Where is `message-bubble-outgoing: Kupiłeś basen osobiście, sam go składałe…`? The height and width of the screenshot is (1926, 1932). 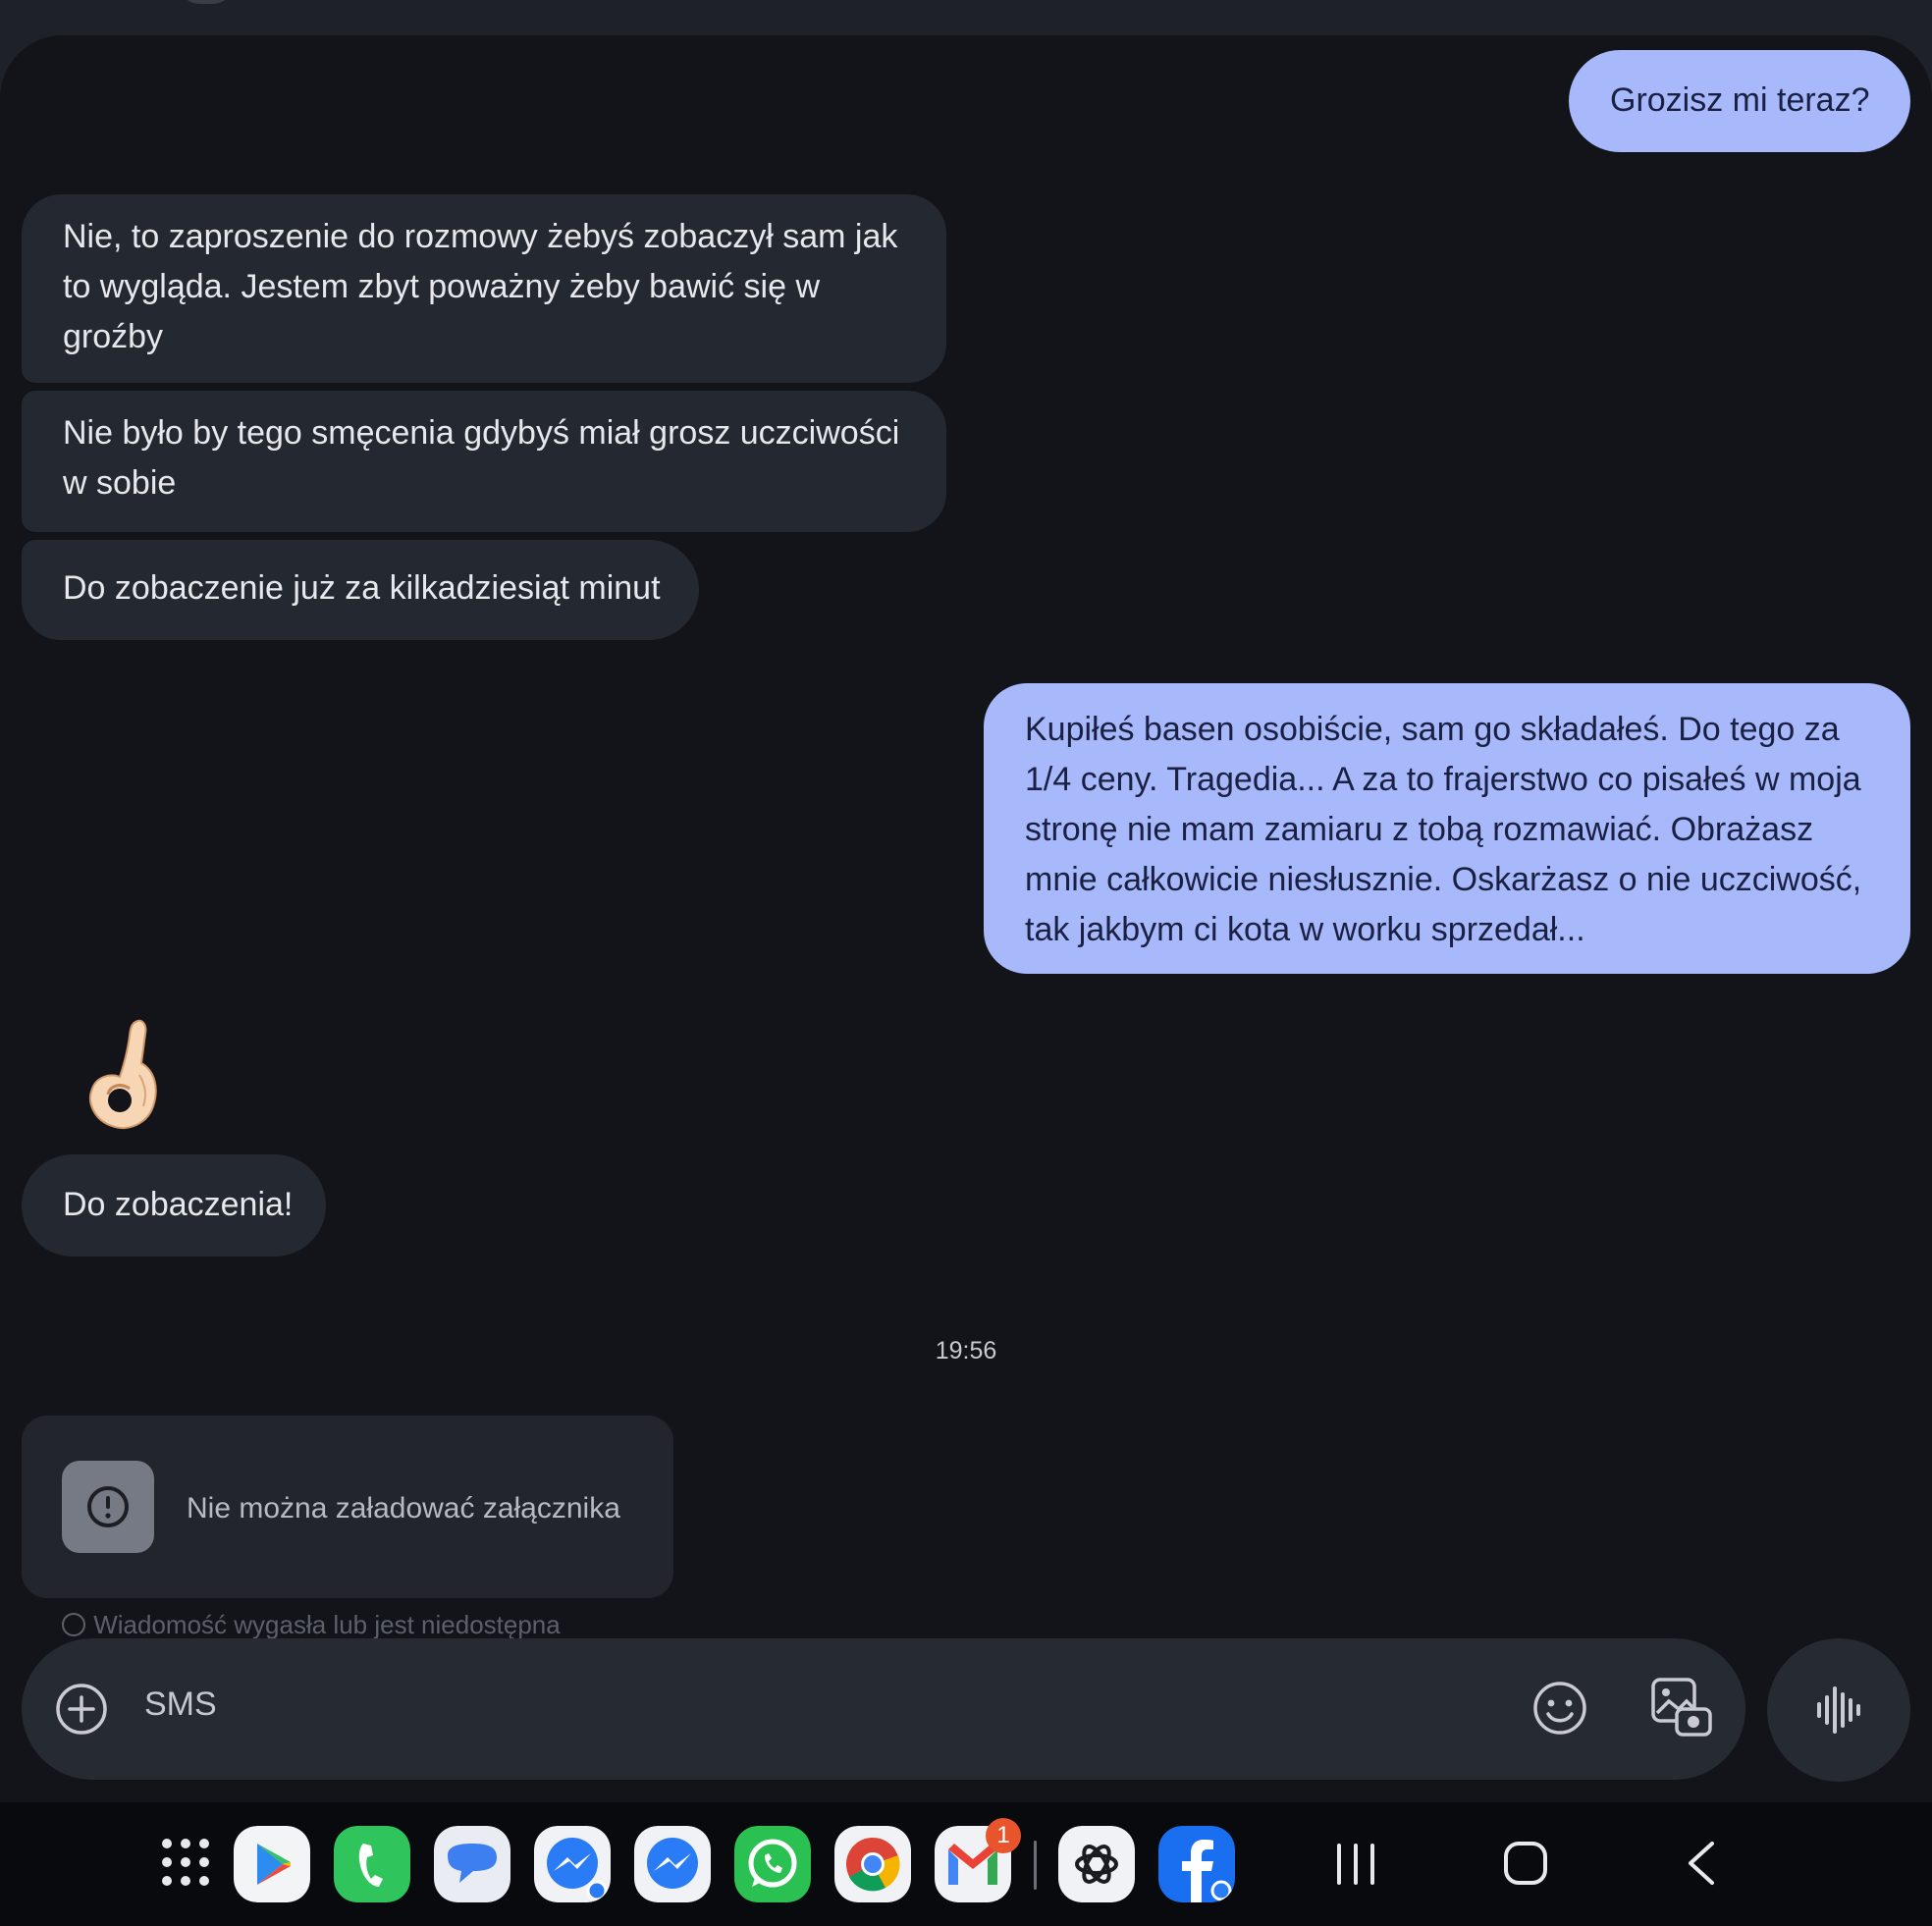
message-bubble-outgoing: Kupiłeś basen osobiście, sam go składałe… is located at coordinates (1447, 828).